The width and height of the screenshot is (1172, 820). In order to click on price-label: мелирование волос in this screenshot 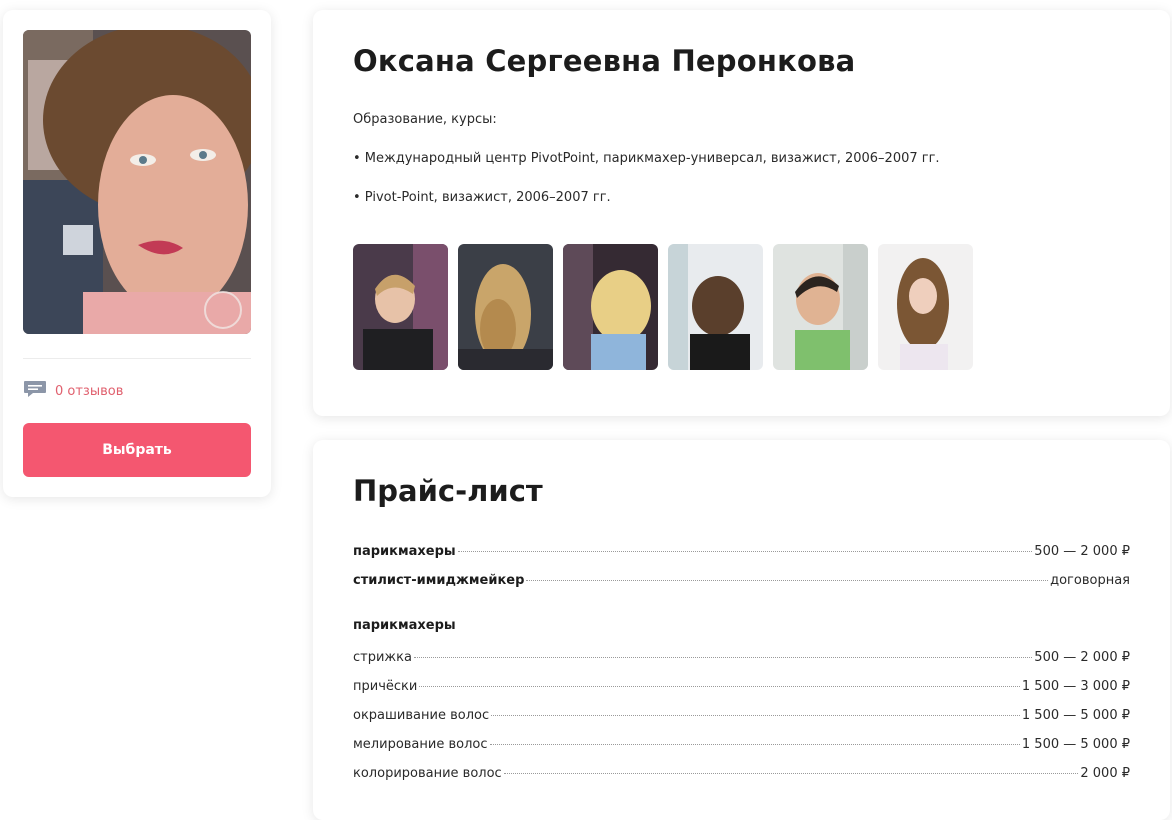, I will do `click(420, 744)`.